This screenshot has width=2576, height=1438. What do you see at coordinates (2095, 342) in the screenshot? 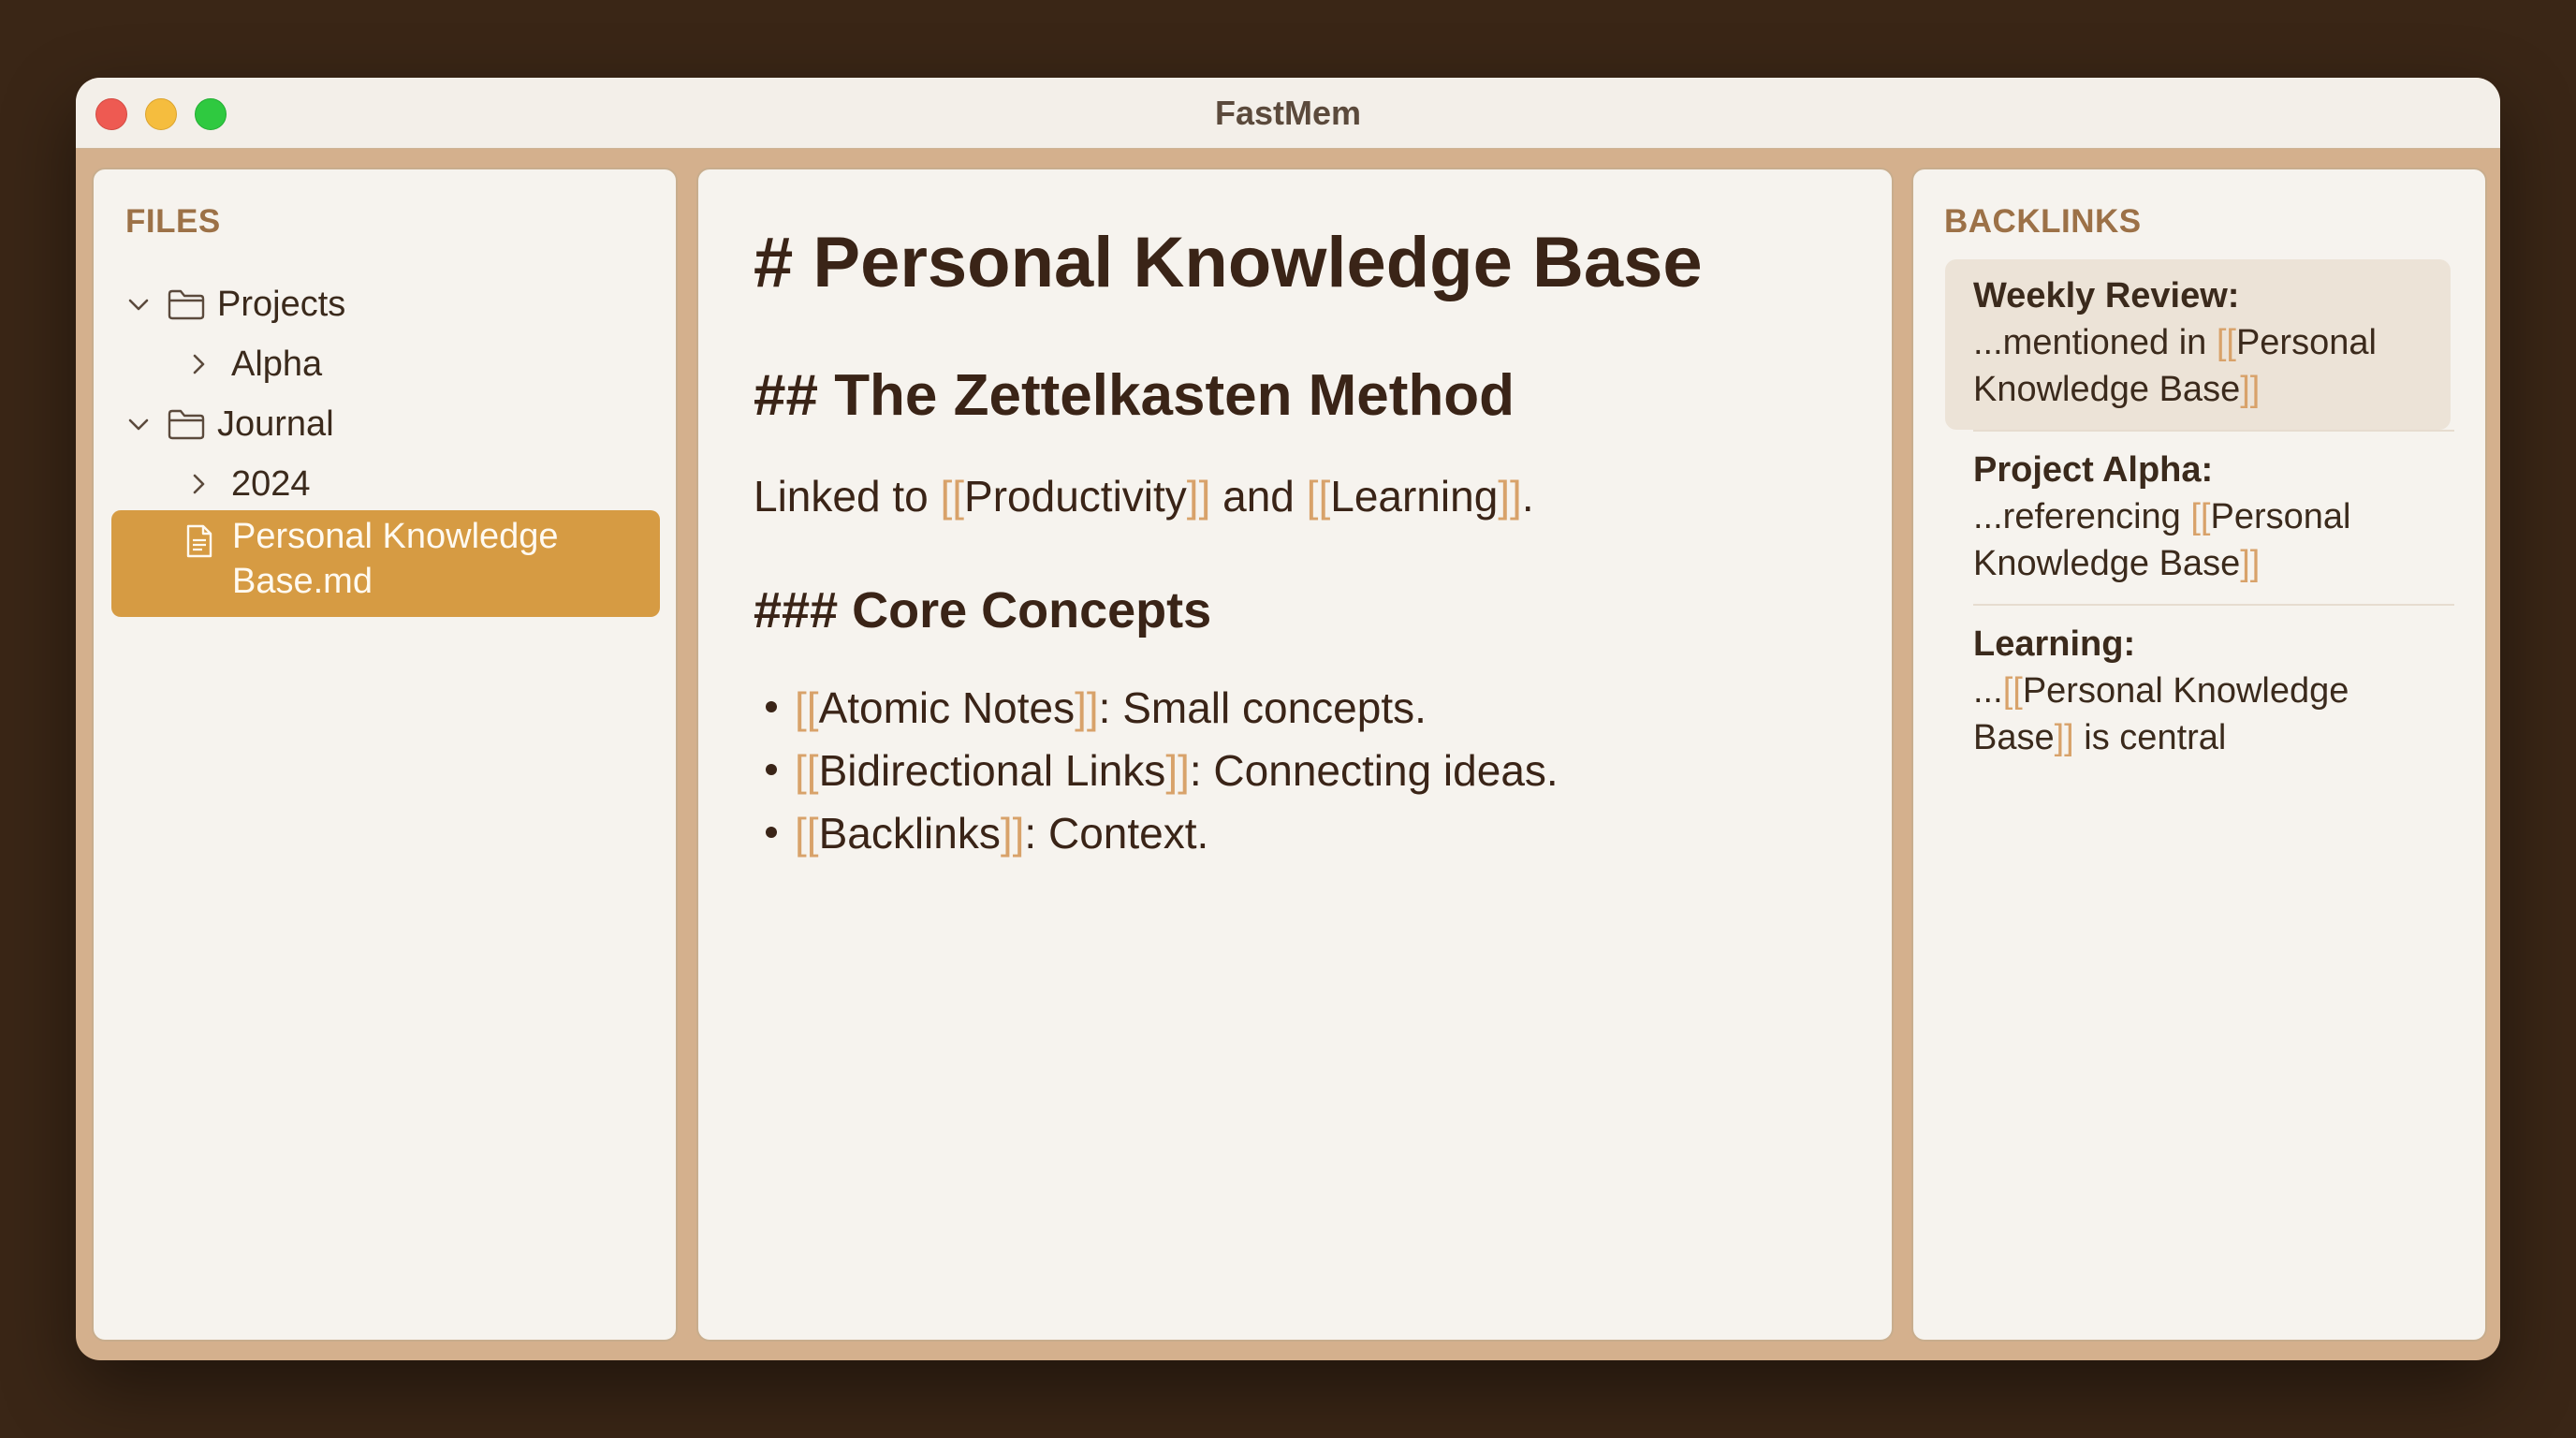
I see `snippet-text: ...mentioned in` at bounding box center [2095, 342].